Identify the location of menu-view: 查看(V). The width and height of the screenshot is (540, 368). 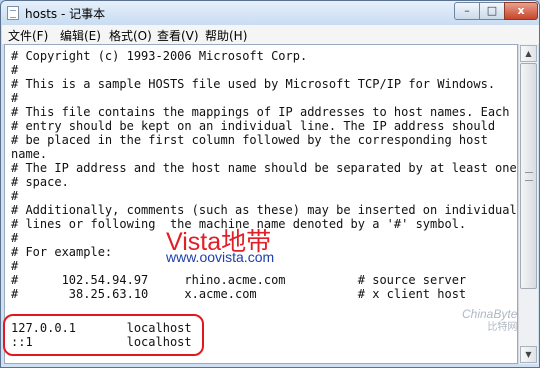
(178, 35).